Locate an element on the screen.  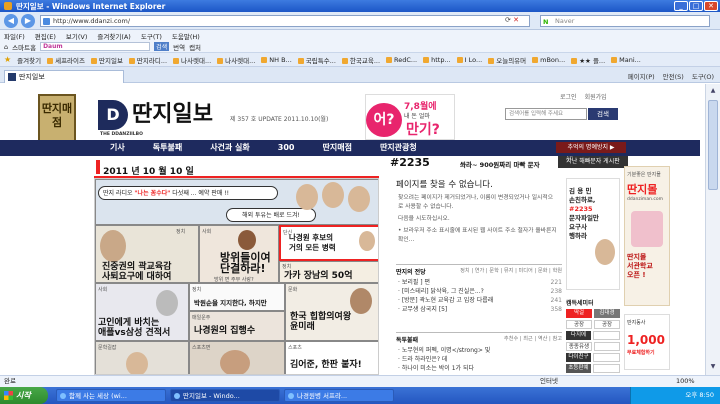
cover-panel-literature: 문학길잡 is located at coordinates (142, 357).